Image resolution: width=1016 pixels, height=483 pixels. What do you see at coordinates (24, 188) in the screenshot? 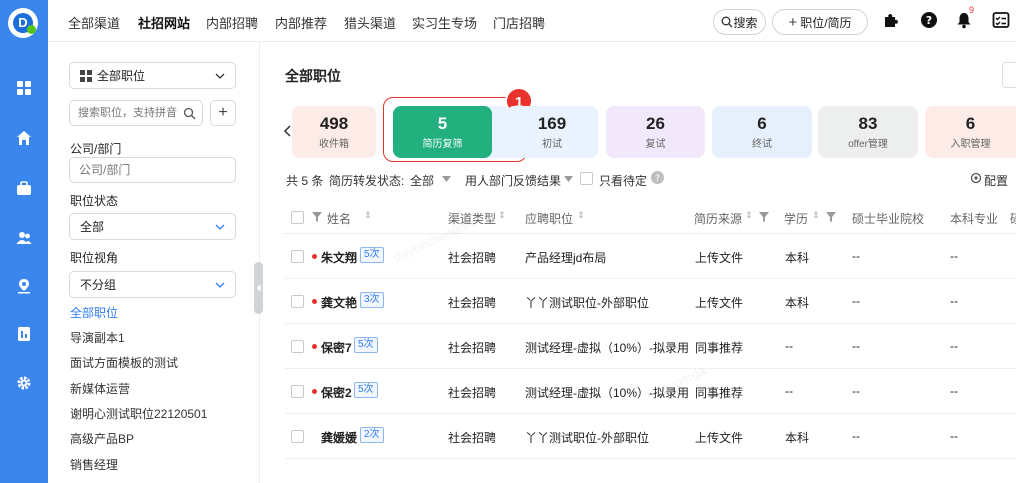
I see `briefcase-icon` at bounding box center [24, 188].